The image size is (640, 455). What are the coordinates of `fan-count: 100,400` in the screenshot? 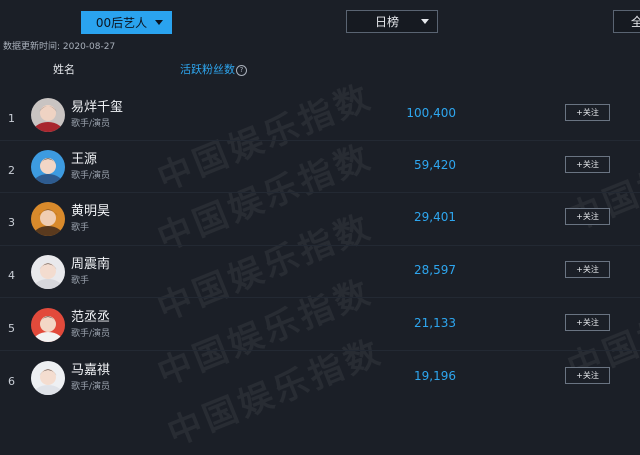 It's located at (431, 113).